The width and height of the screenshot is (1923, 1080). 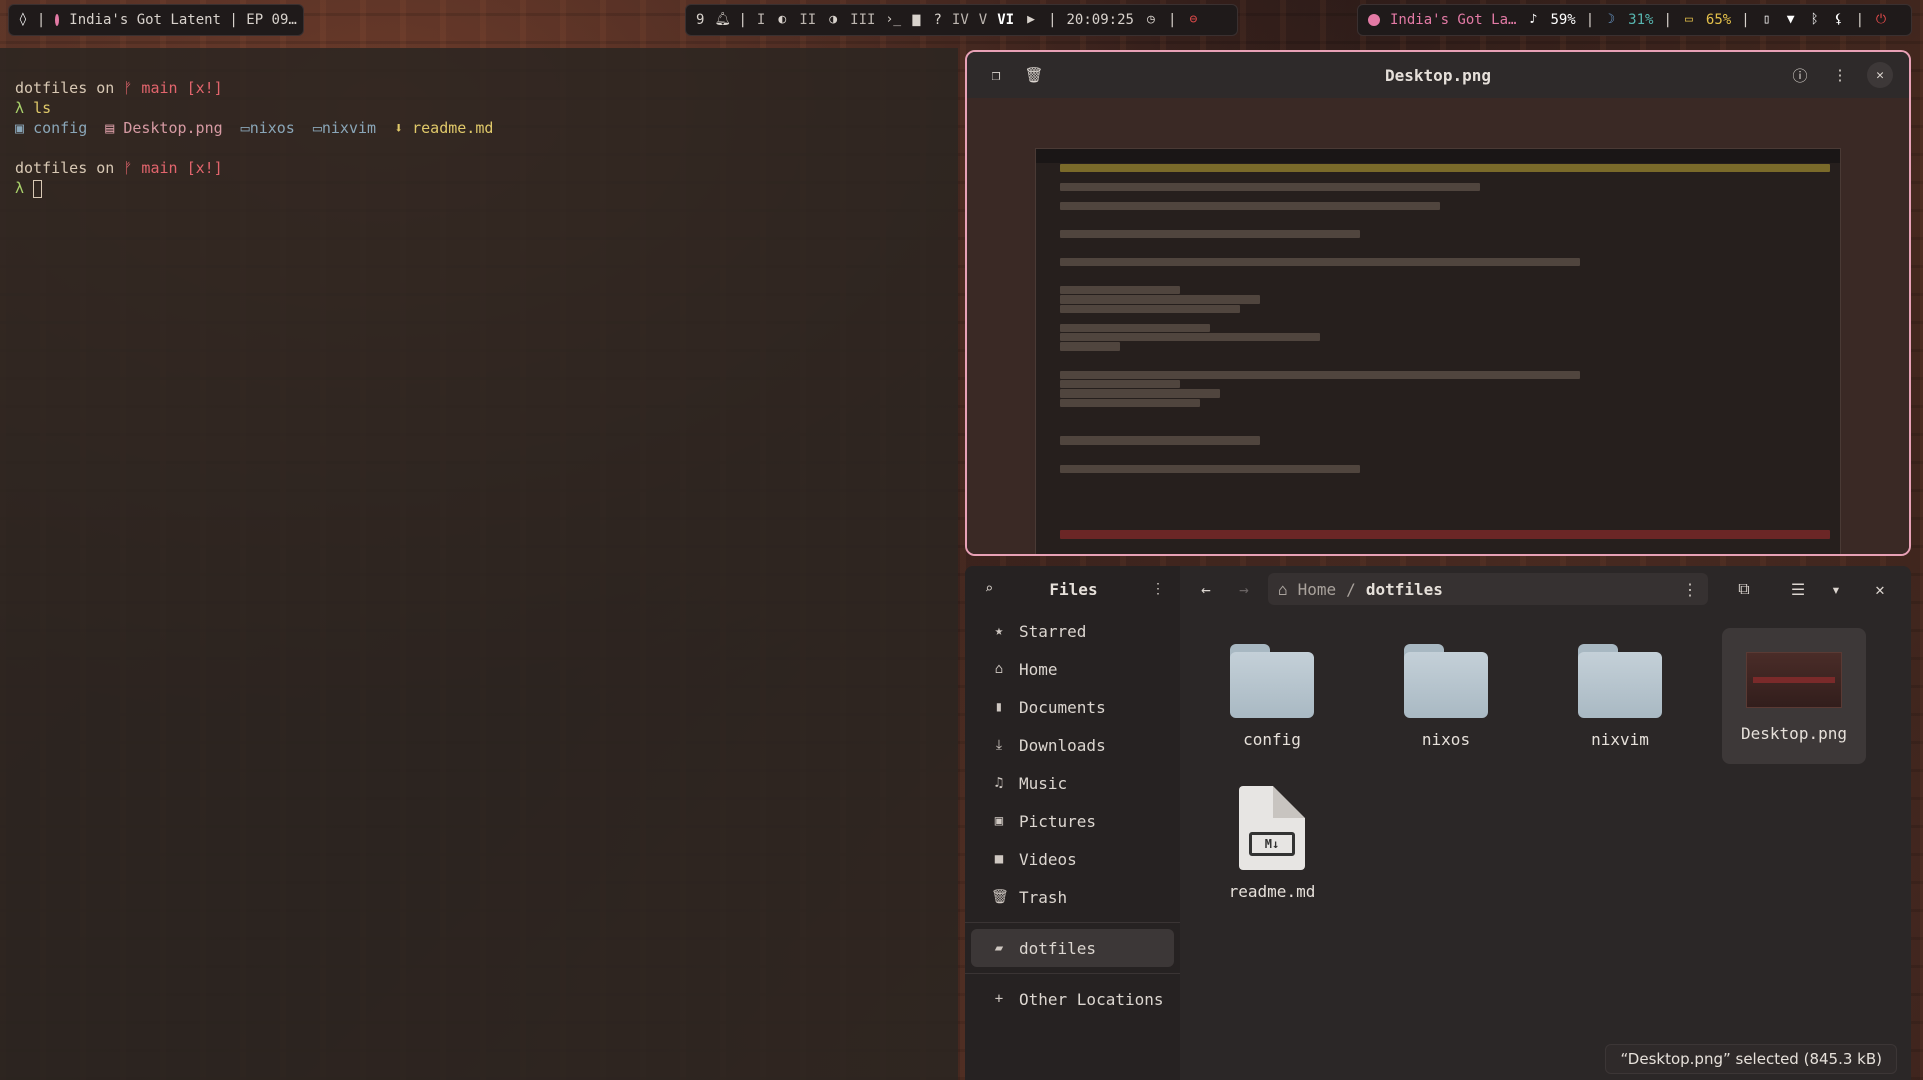 I want to click on tray-icon: ▯, so click(x=1767, y=20).